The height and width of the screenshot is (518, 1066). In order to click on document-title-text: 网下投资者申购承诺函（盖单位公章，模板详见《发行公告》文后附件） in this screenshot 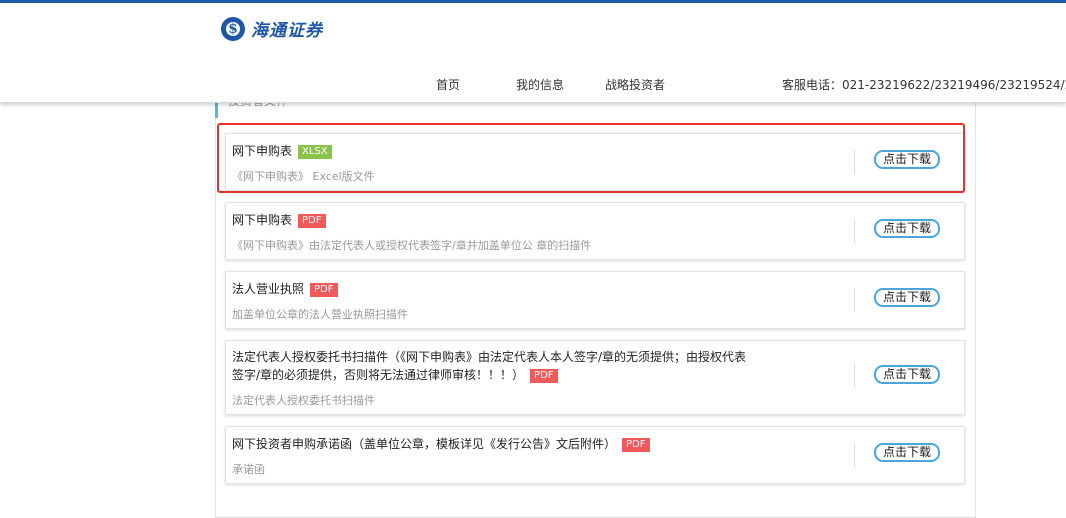, I will do `click(424, 444)`.